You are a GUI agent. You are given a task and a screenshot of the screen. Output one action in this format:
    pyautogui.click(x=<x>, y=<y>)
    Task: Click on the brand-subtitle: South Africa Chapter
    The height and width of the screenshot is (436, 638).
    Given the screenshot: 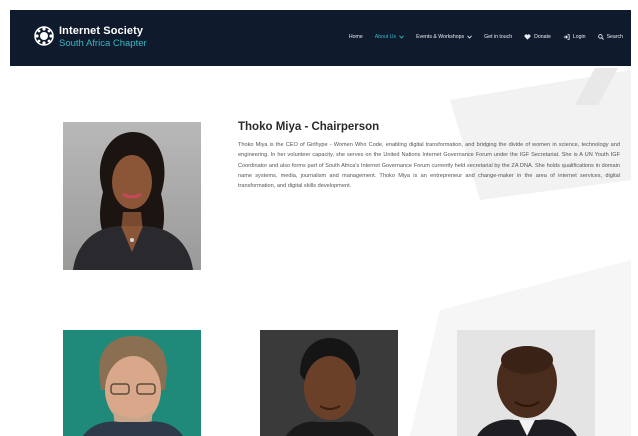 What is the action you would take?
    pyautogui.click(x=103, y=43)
    